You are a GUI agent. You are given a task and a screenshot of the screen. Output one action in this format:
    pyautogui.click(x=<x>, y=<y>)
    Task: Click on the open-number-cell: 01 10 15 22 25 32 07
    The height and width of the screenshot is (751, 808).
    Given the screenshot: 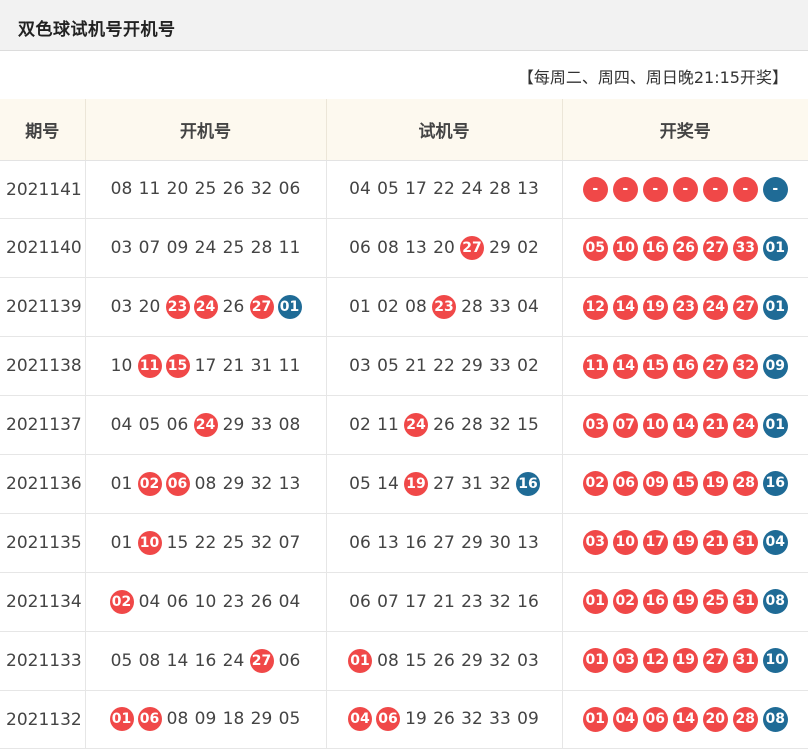 What is the action you would take?
    pyautogui.click(x=206, y=543)
    